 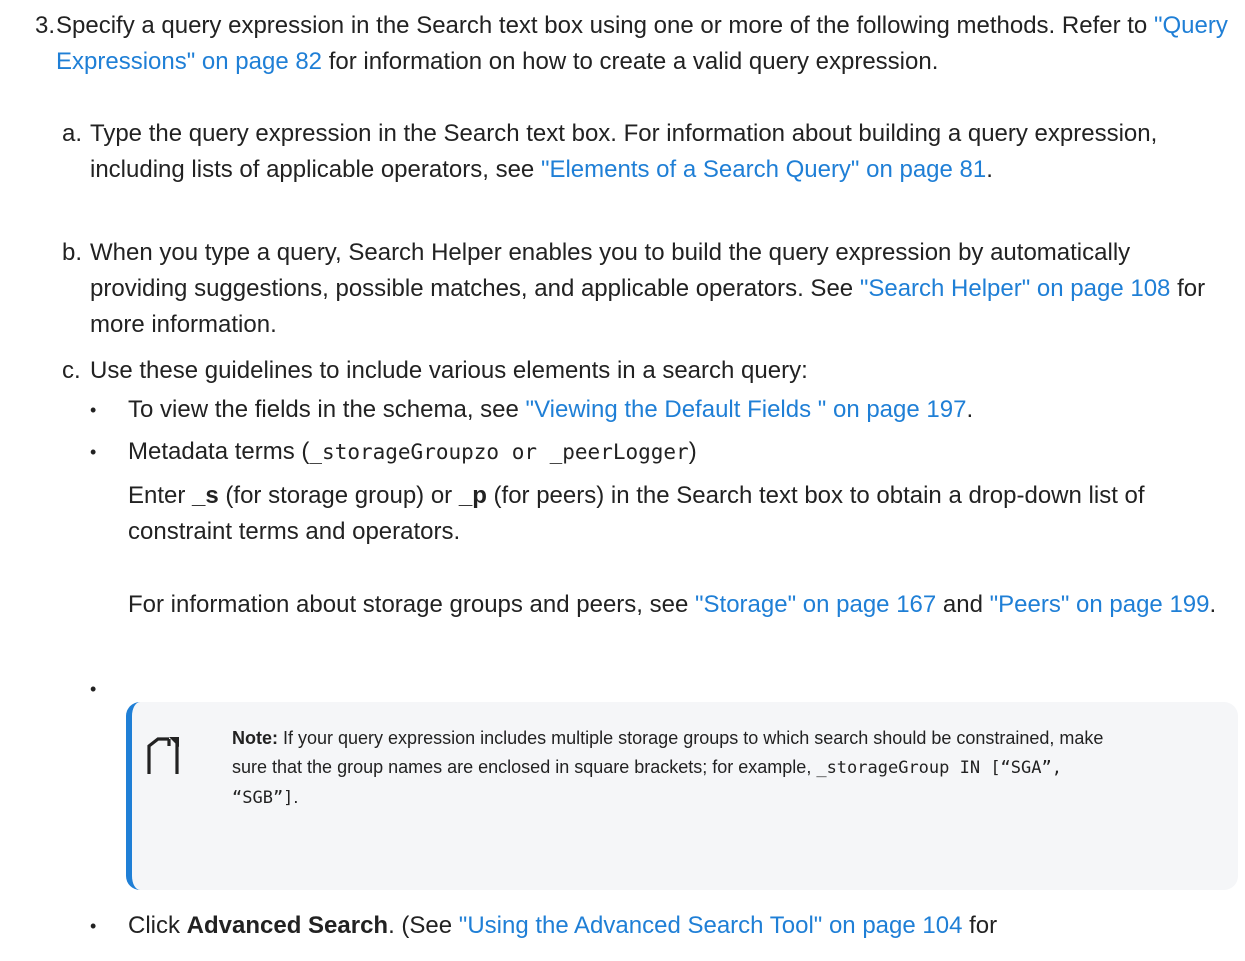 I want to click on advanced-search-text-post: for, so click(x=980, y=925).